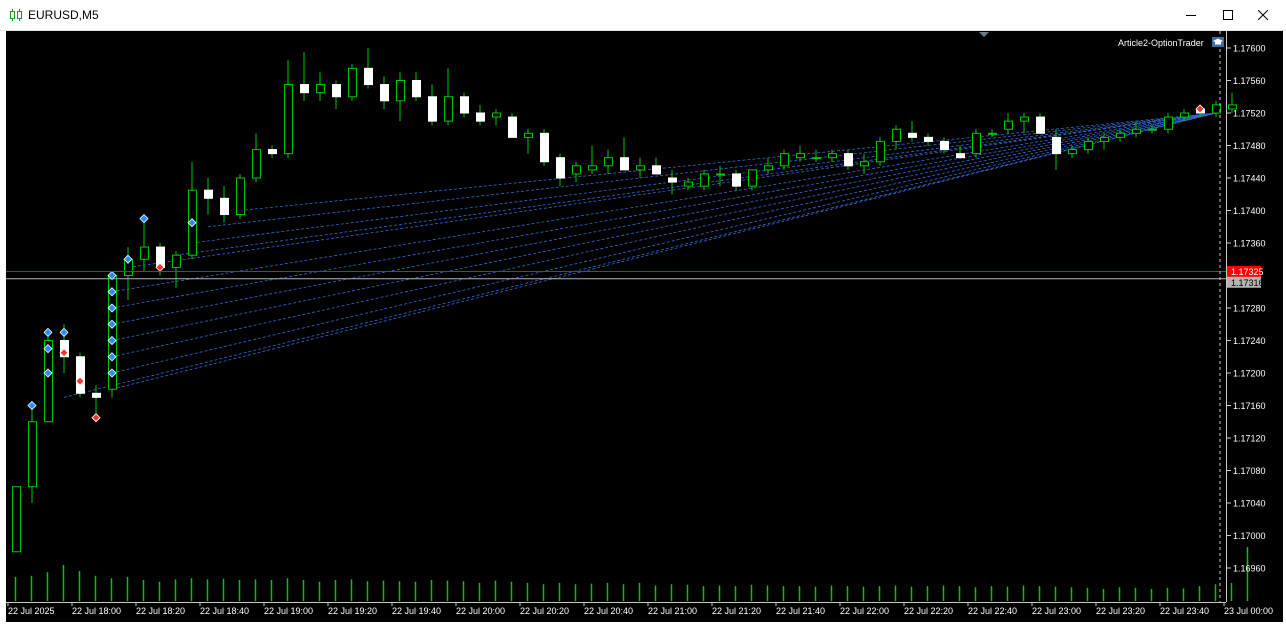  I want to click on price-label: 1.17120, so click(1249, 439).